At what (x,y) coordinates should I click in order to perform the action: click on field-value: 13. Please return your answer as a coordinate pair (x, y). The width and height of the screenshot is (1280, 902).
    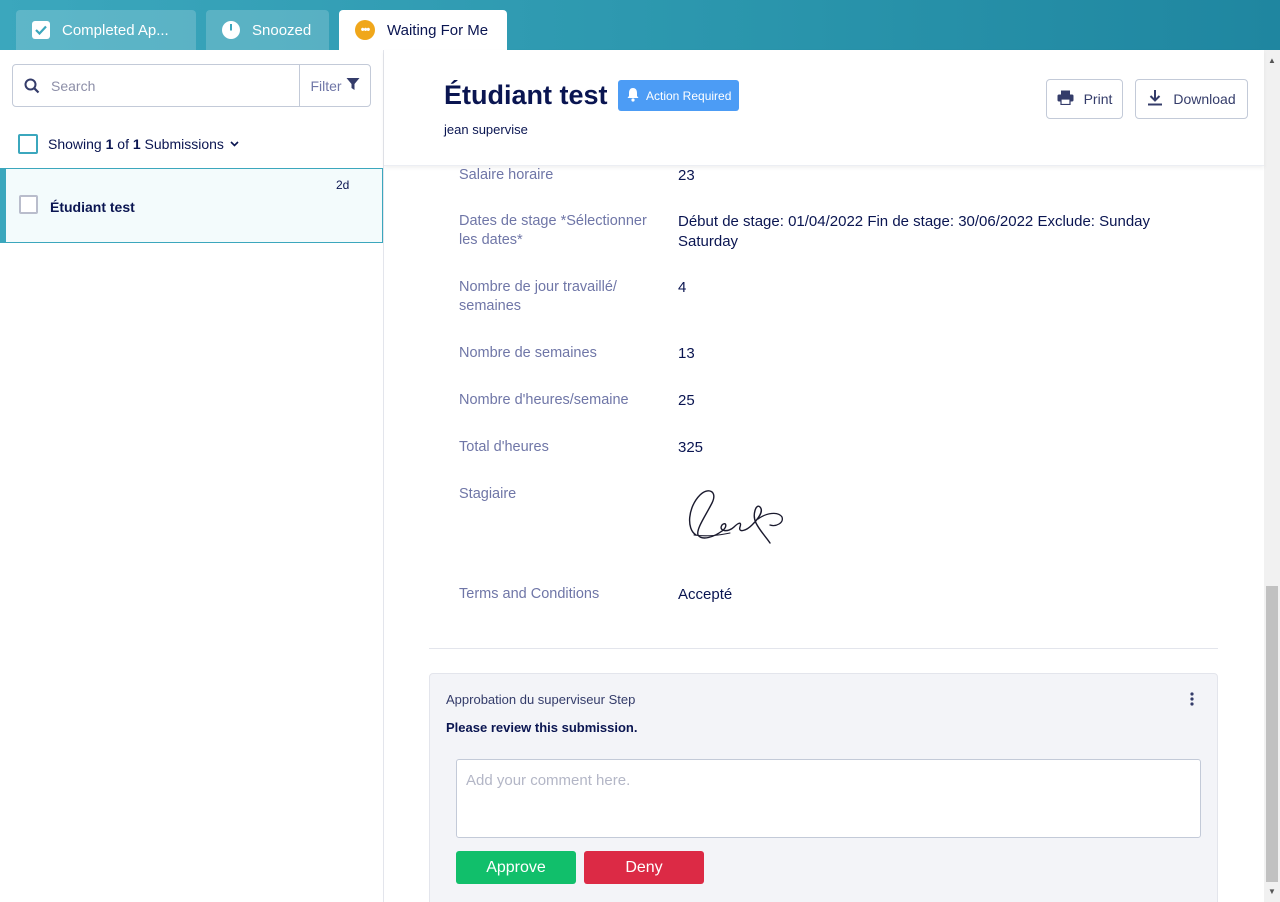
    Looking at the image, I should click on (686, 353).